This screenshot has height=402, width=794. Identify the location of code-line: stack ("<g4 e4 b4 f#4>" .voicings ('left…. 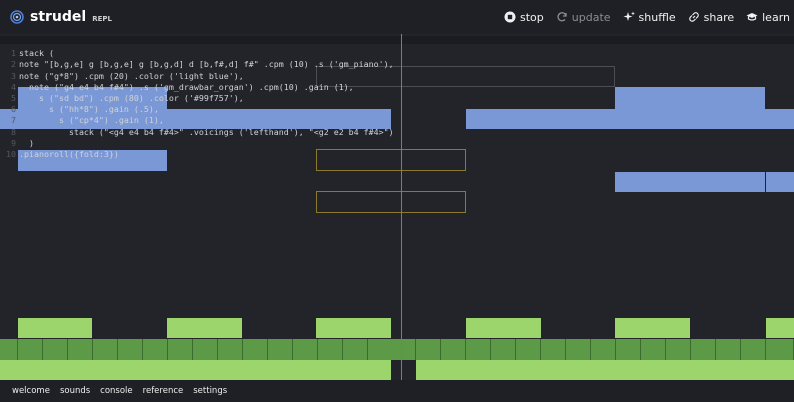
(206, 132).